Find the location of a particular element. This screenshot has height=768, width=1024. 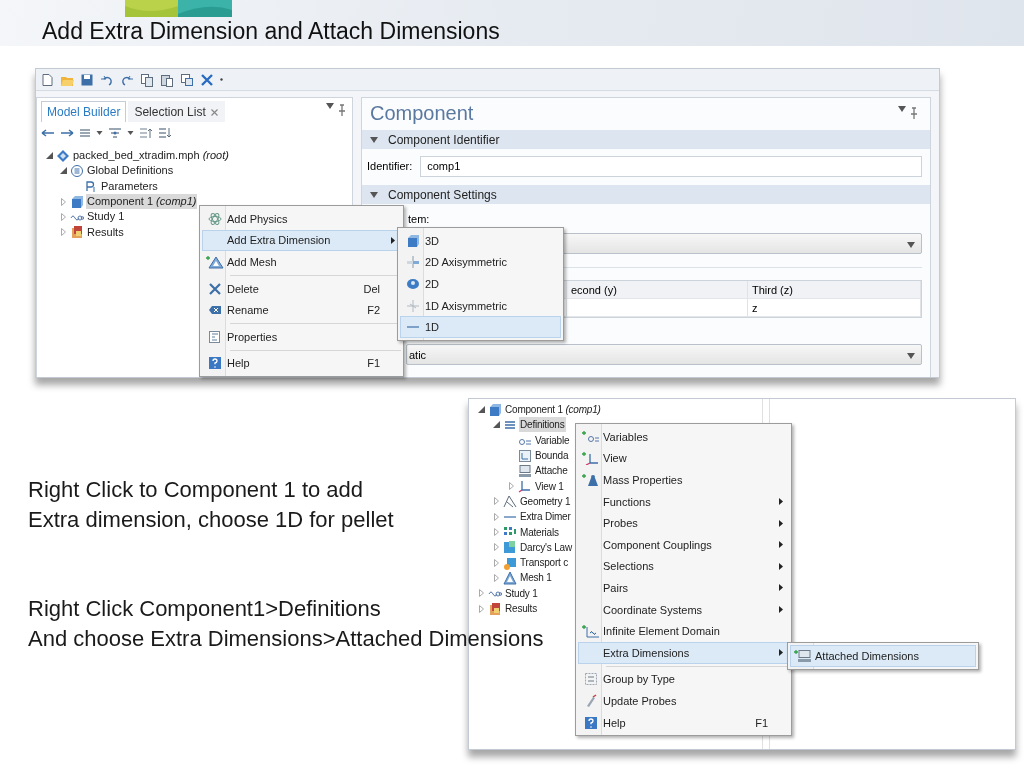

tree-item: Extra Dimer is located at coordinates (545, 517).